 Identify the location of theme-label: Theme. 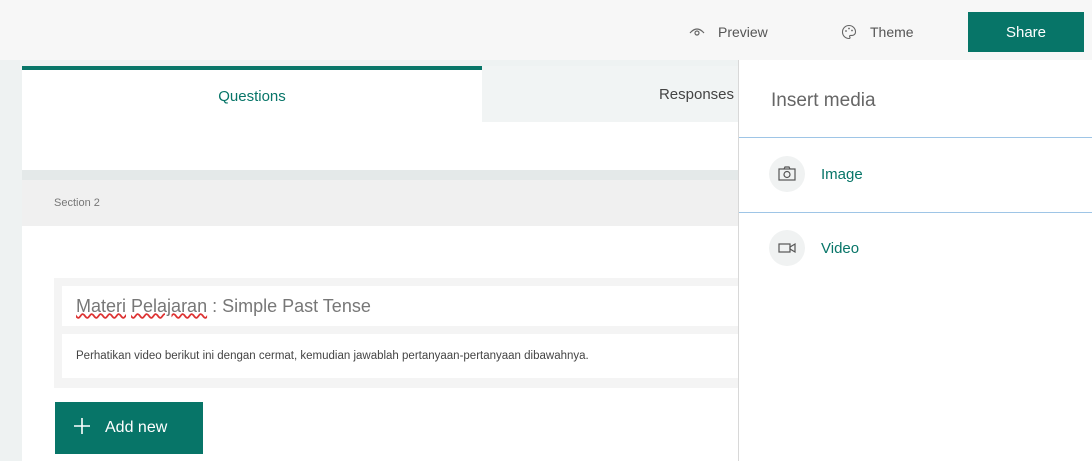
(892, 32).